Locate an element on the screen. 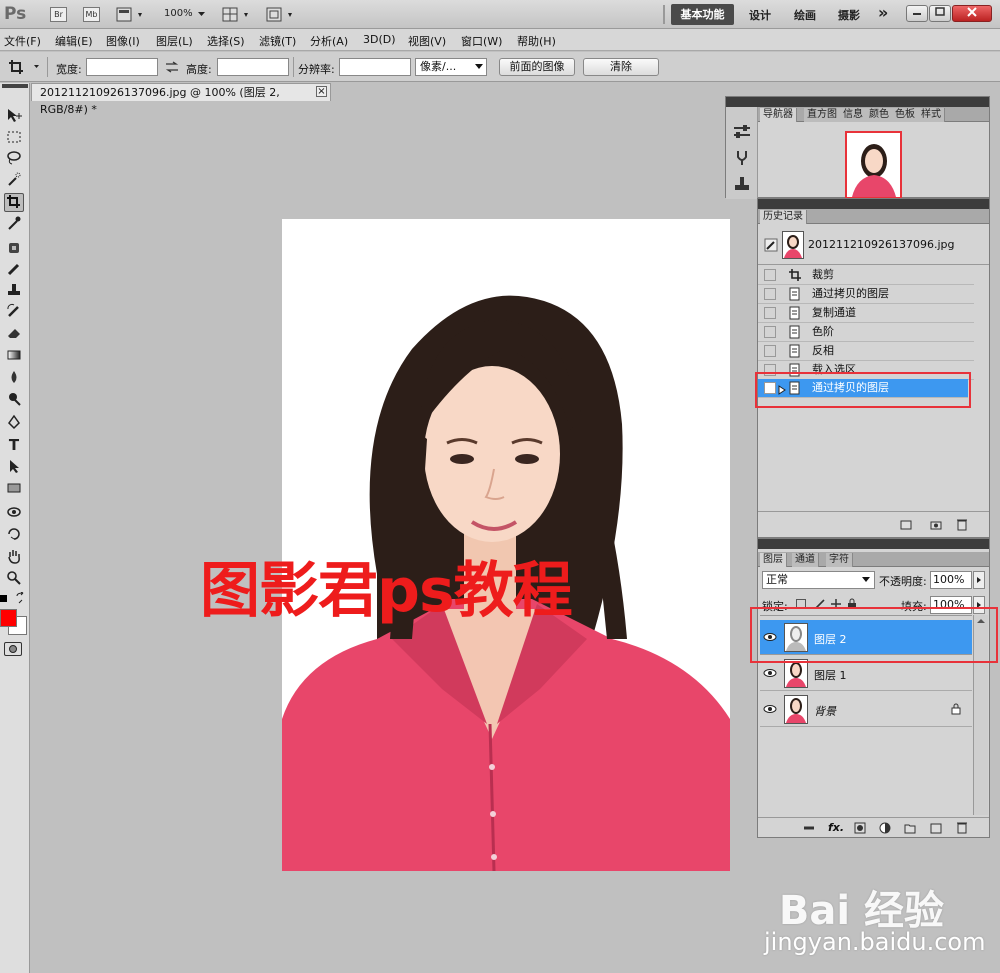 The width and height of the screenshot is (1000, 973). crop-tool-preset-icon is located at coordinates (25, 67).